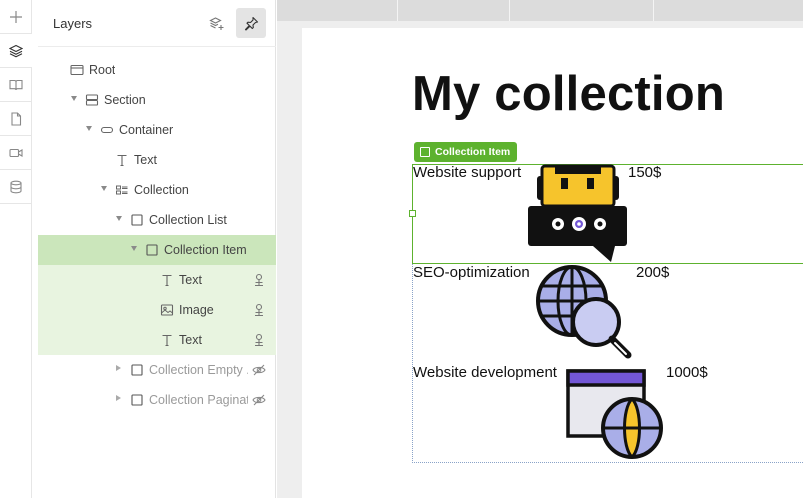 This screenshot has width=803, height=498. I want to click on layer-row-label: Collection, so click(161, 190).